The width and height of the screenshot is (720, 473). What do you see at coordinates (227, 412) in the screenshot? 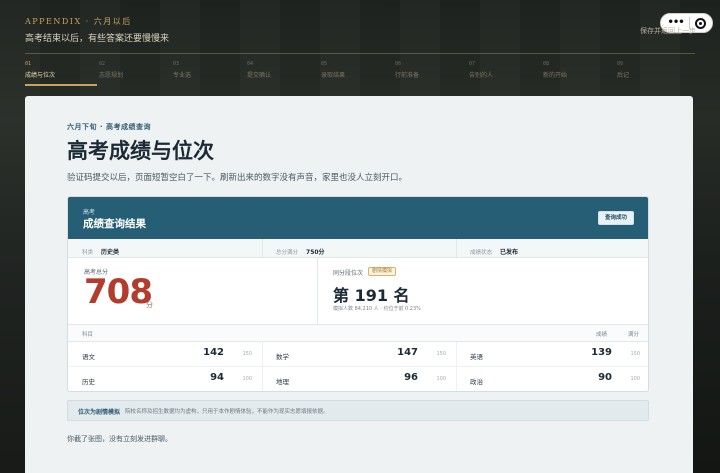
I see `note-value: 院校名称及招生数据均为虚构，只用于本作剧情体验，不能作为现实志愿填报依据。` at bounding box center [227, 412].